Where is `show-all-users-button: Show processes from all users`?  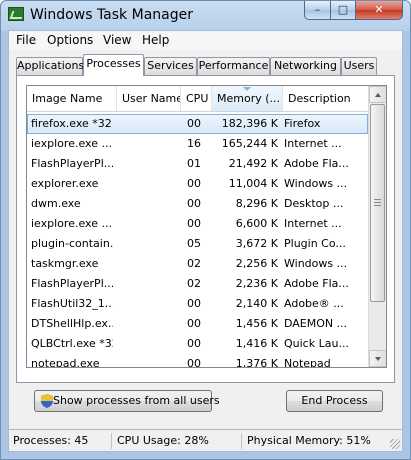 show-all-users-button: Show processes from all users is located at coordinates (127, 401).